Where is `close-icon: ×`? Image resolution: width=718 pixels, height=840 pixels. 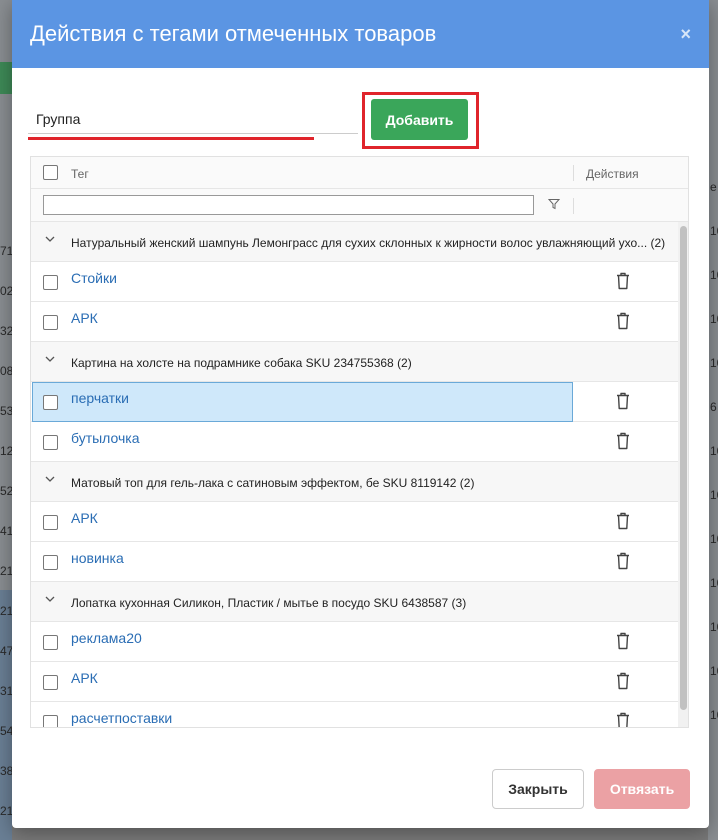
close-icon: × is located at coordinates (685, 34).